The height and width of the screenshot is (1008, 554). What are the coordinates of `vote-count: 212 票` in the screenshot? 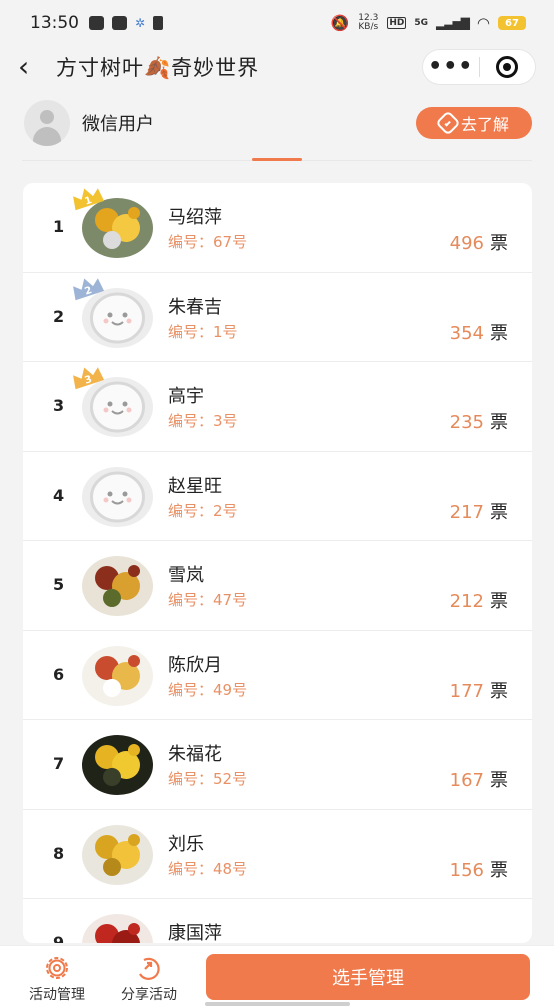 It's located at (479, 600).